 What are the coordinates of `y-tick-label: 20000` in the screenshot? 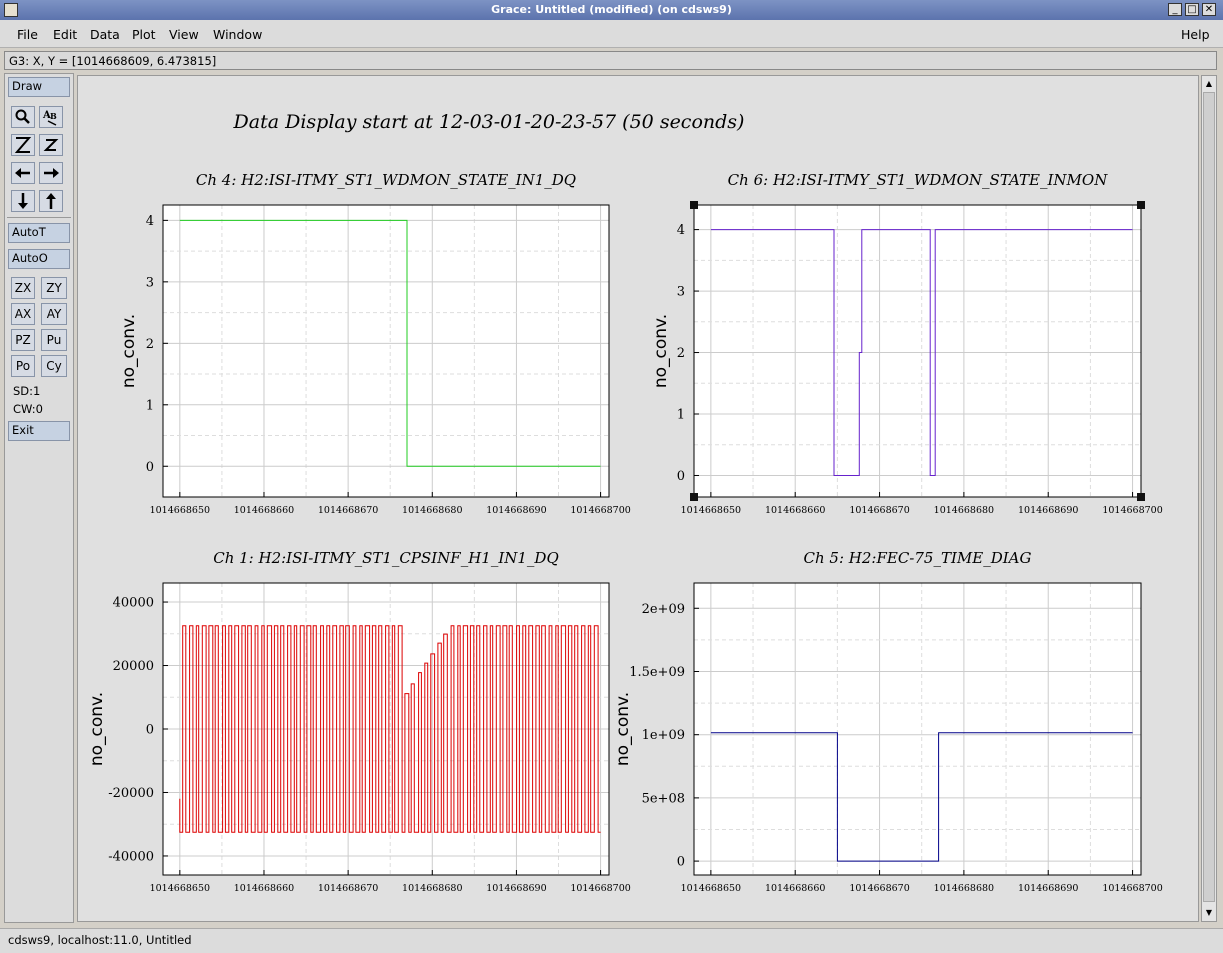 It's located at (133, 666).